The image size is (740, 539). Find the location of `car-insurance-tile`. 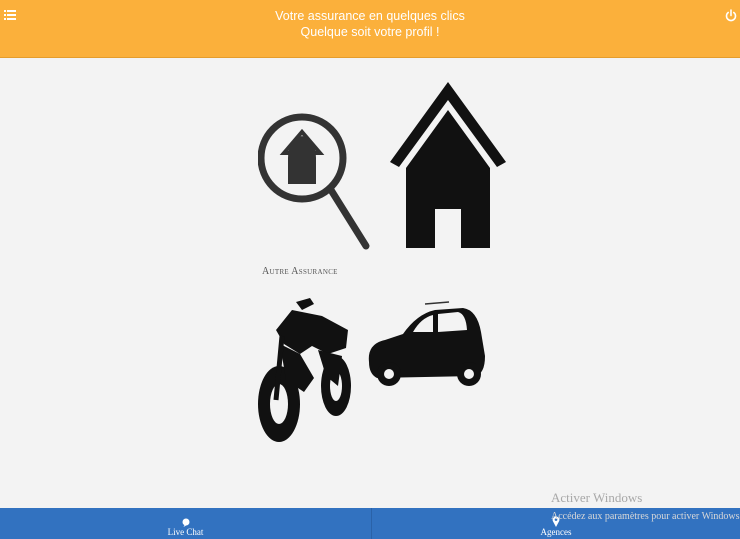

car-insurance-tile is located at coordinates (427, 345).